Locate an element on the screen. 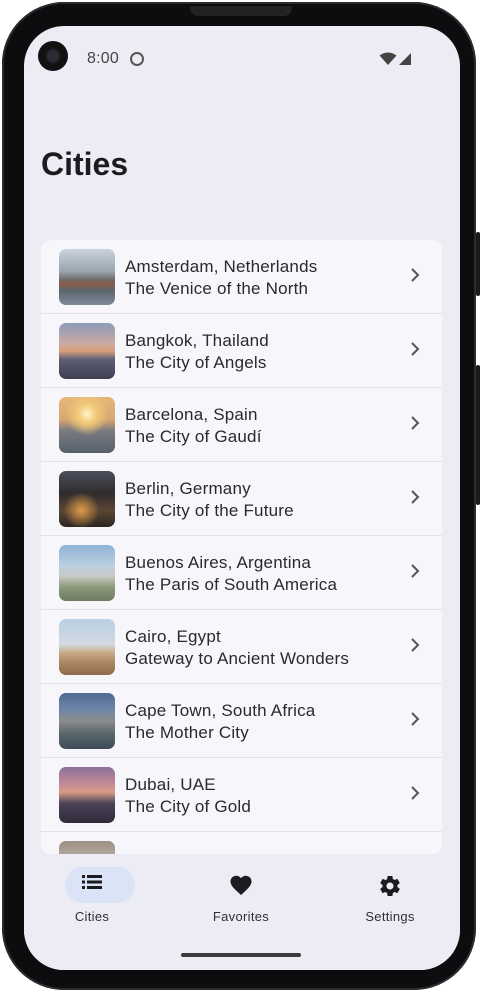  city-subtitle: The City of Angels is located at coordinates (196, 362).